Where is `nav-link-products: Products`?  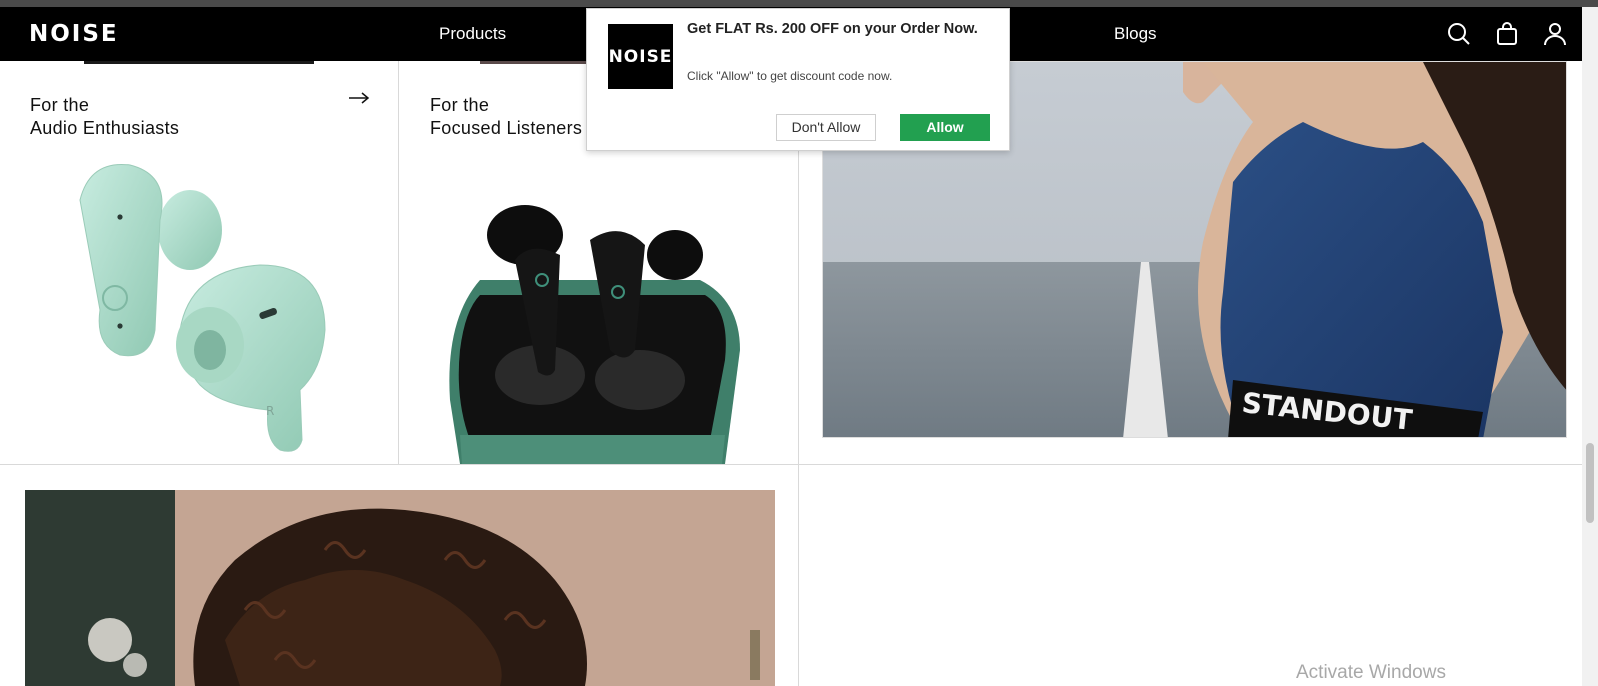
nav-link-products: Products is located at coordinates (472, 34).